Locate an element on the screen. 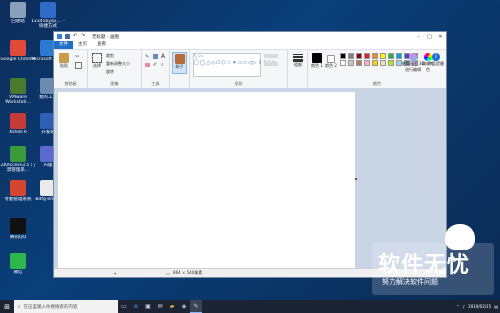 This screenshot has height=313, width=500. watermark-title: 软件无忧 is located at coordinates (424, 265).